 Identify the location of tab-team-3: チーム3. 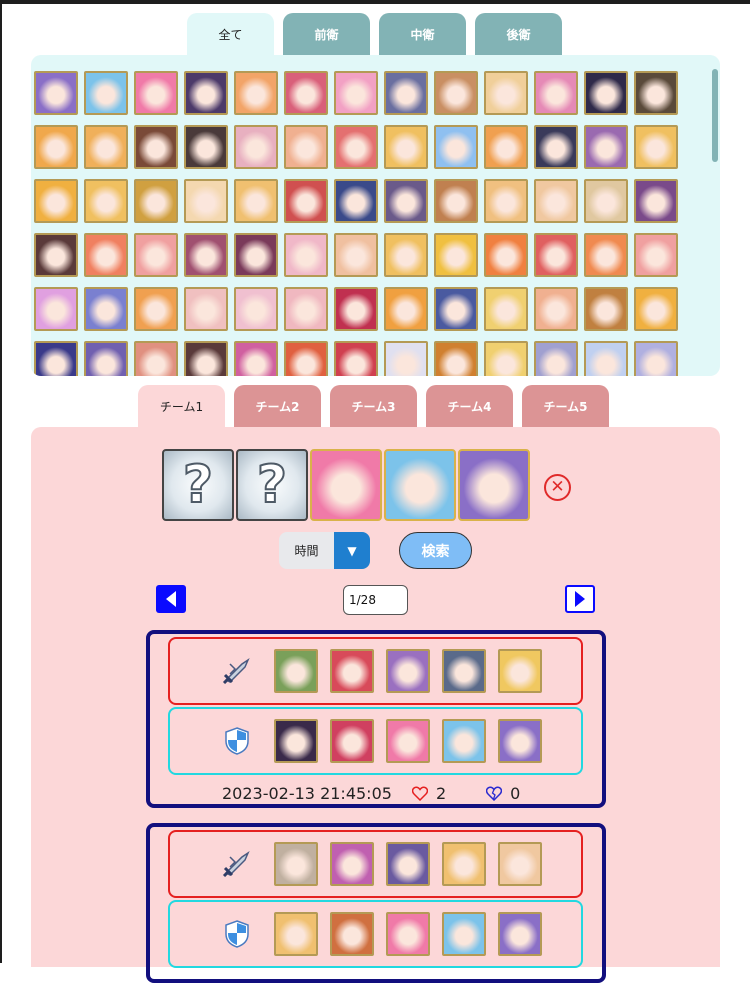
(373, 406).